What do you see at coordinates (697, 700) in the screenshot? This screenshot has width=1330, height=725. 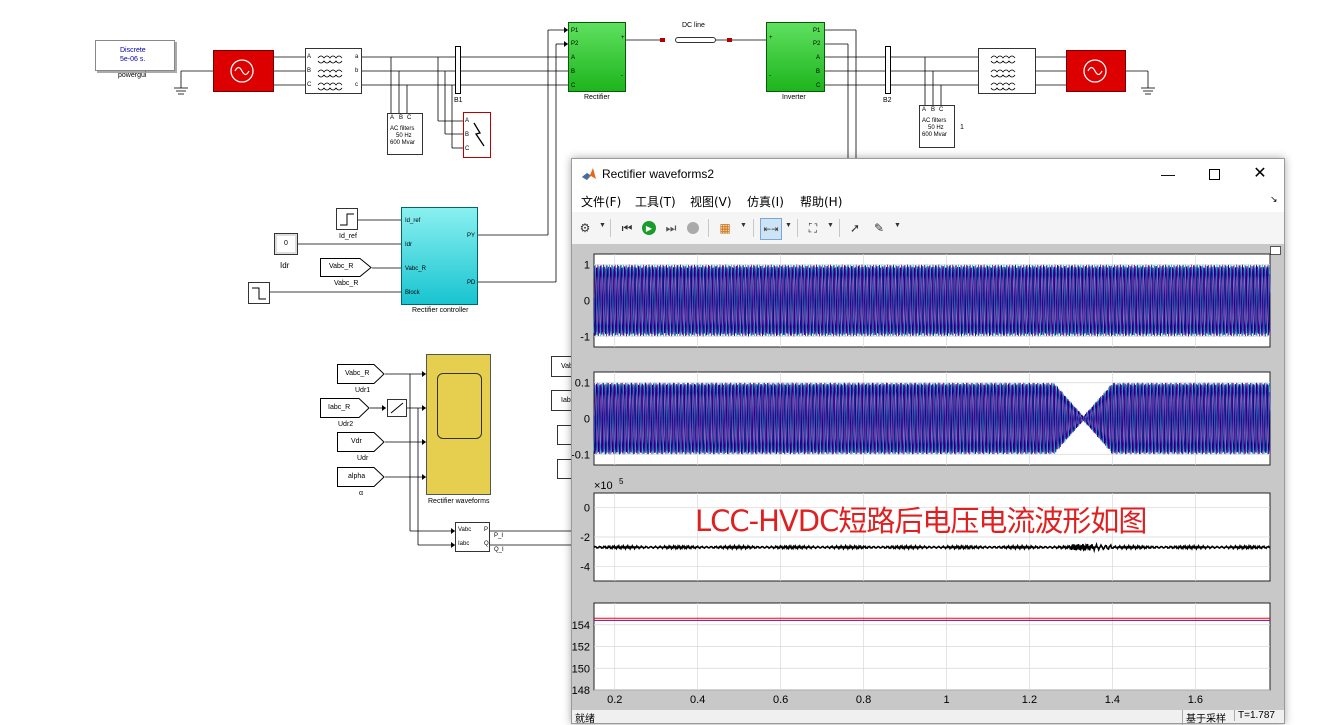 I see `x-tick-label: 0.4` at bounding box center [697, 700].